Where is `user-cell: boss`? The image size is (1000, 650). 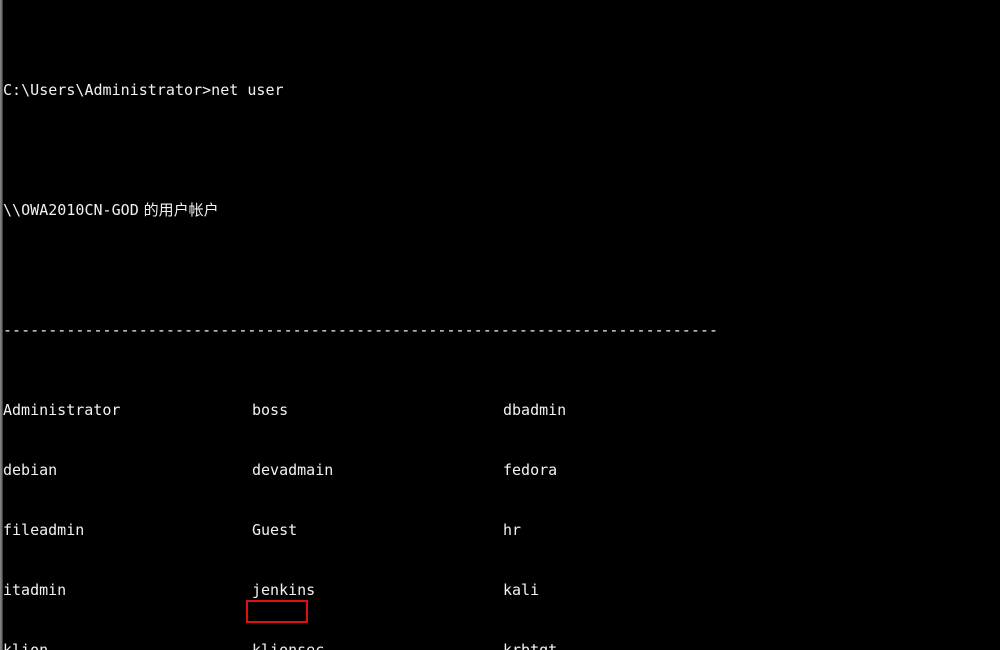 user-cell: boss is located at coordinates (270, 410).